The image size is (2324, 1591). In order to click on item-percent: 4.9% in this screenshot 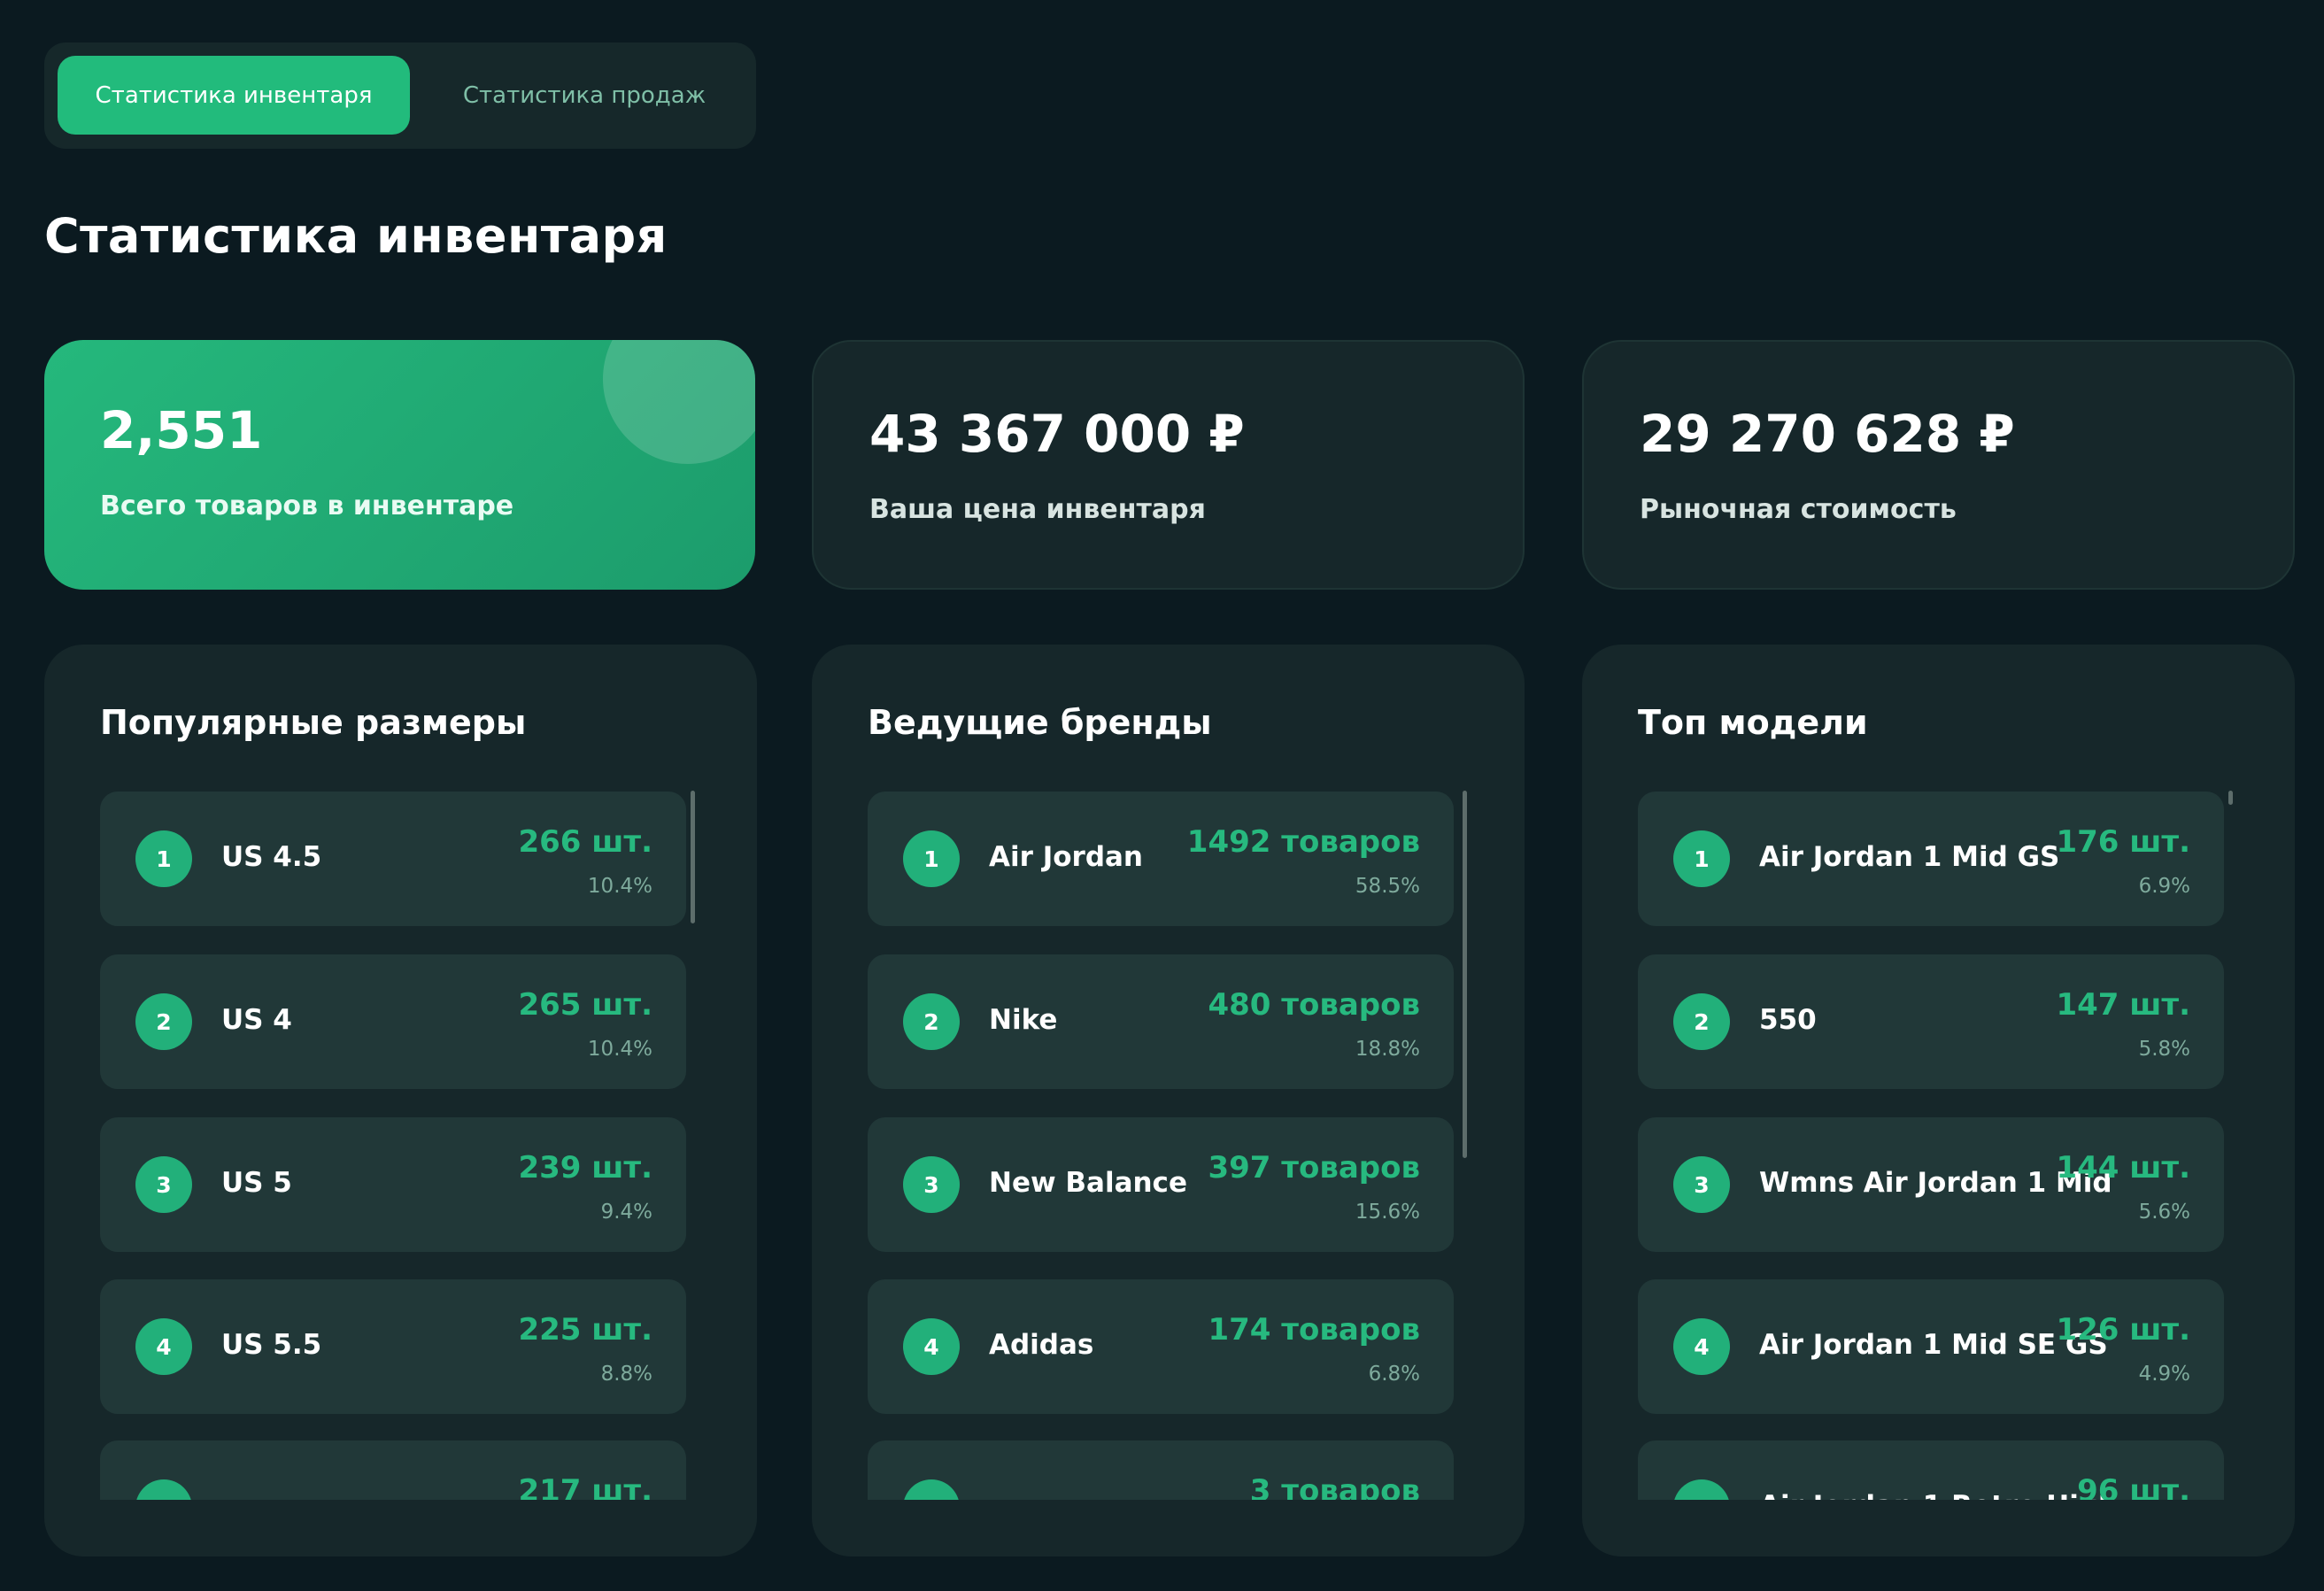, I will do `click(2164, 1374)`.